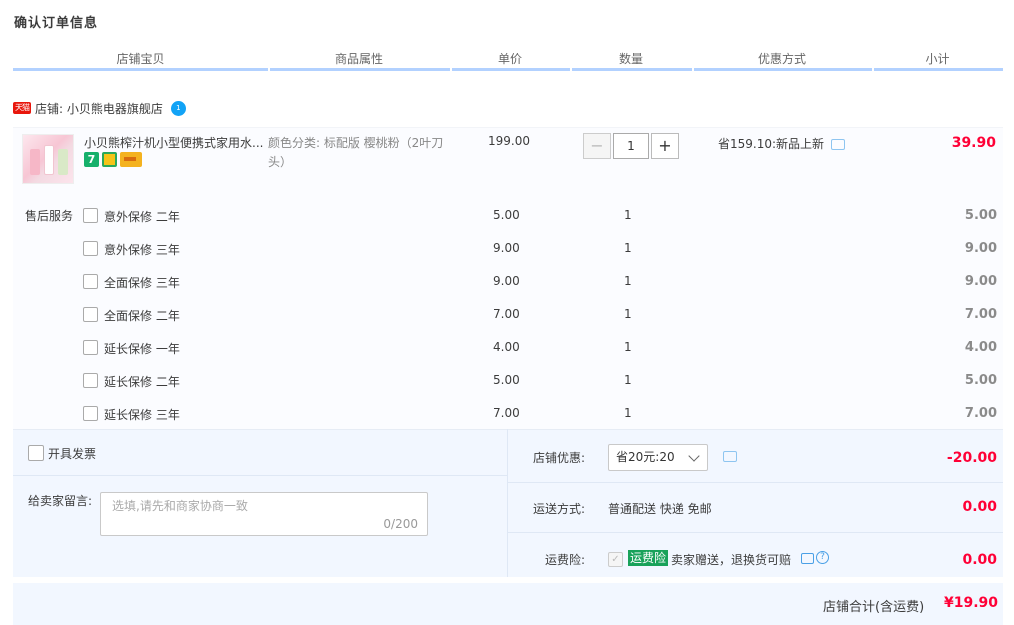 Image resolution: width=1014 pixels, height=625 pixels. What do you see at coordinates (142, 415) in the screenshot?
I see `service-name: 延长保修 三年` at bounding box center [142, 415].